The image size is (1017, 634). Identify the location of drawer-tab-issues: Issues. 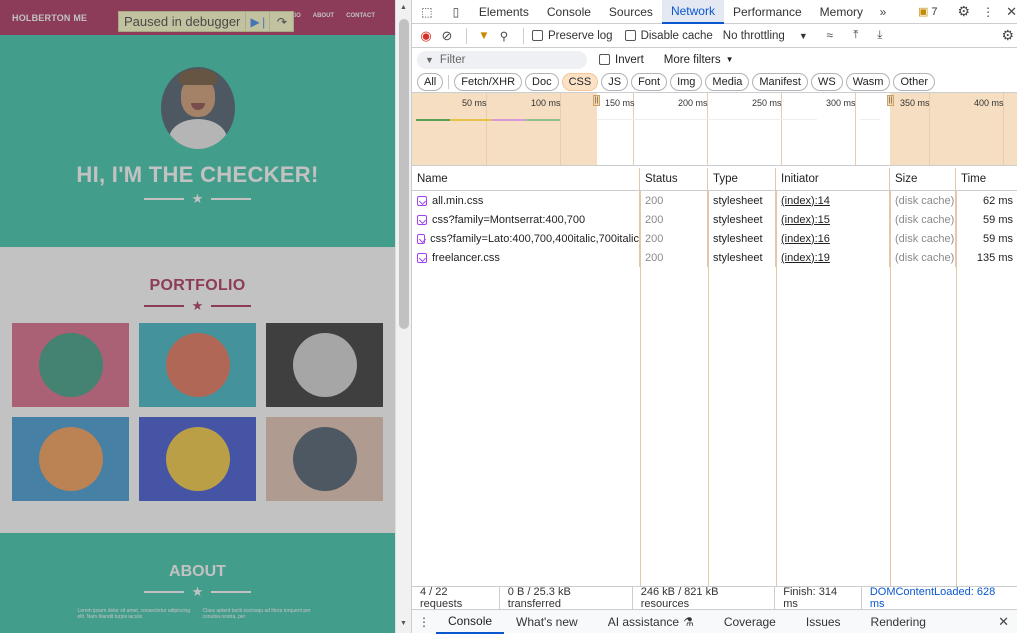
(823, 622).